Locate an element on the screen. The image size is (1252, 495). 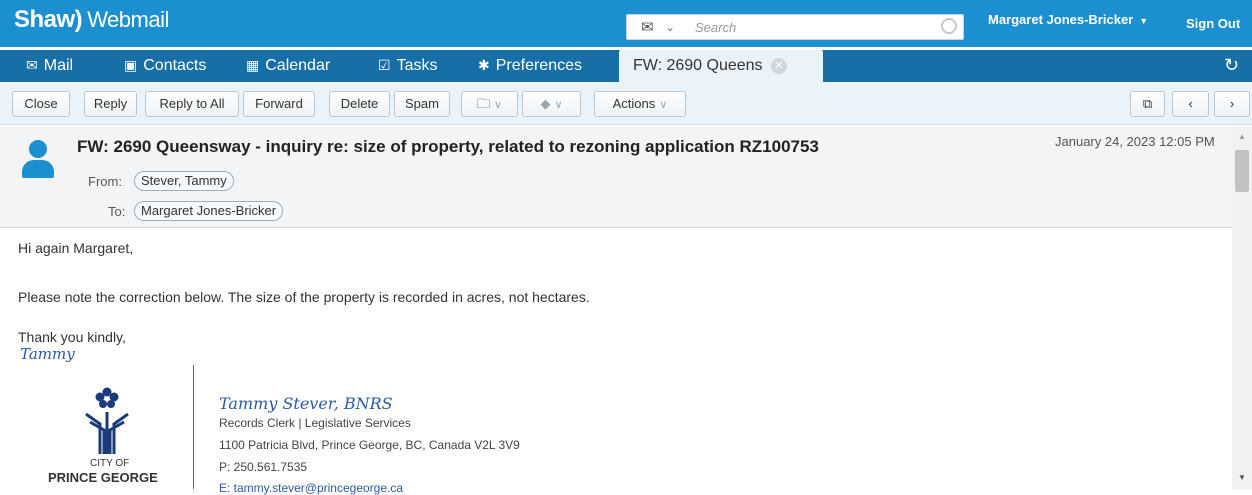
close-icon: ✕ is located at coordinates (778, 66).